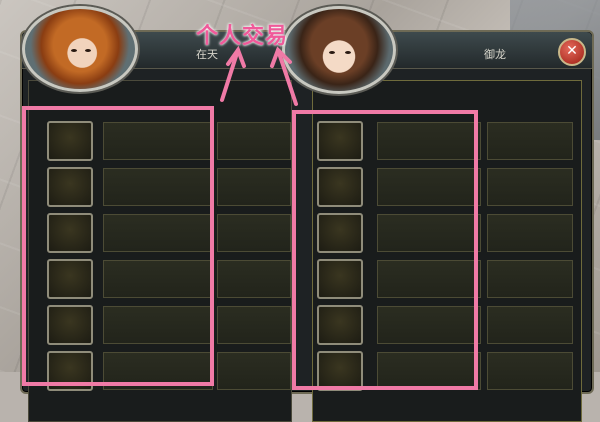 Image resolution: width=600 pixels, height=422 pixels. What do you see at coordinates (230, 75) in the screenshot?
I see `arrow-left` at bounding box center [230, 75].